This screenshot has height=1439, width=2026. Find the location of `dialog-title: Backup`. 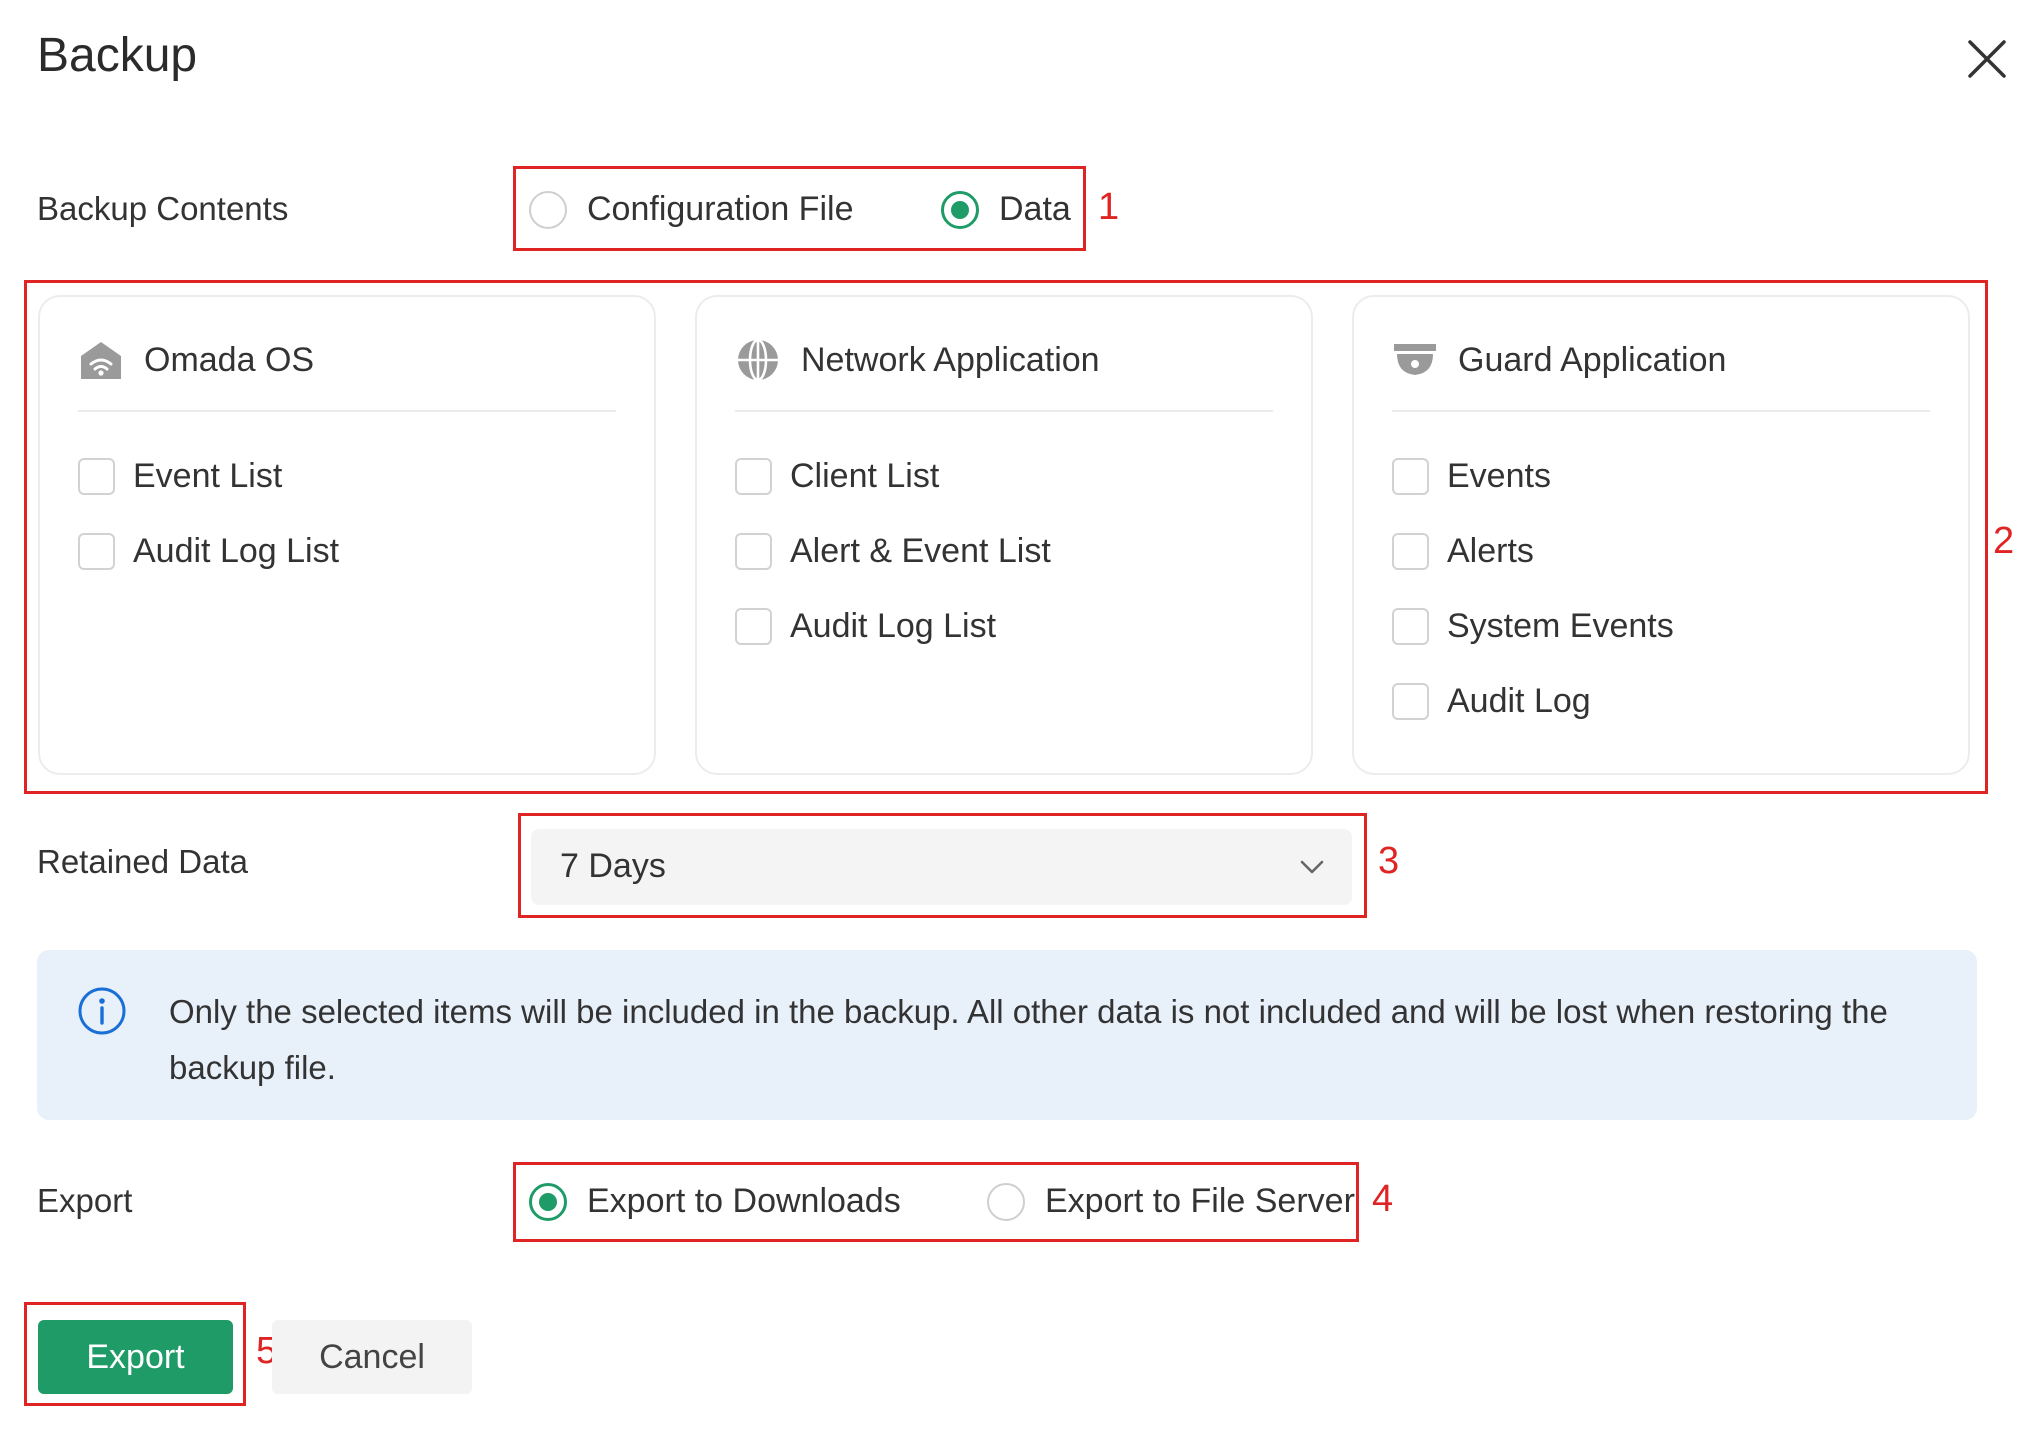

dialog-title: Backup is located at coordinates (117, 55).